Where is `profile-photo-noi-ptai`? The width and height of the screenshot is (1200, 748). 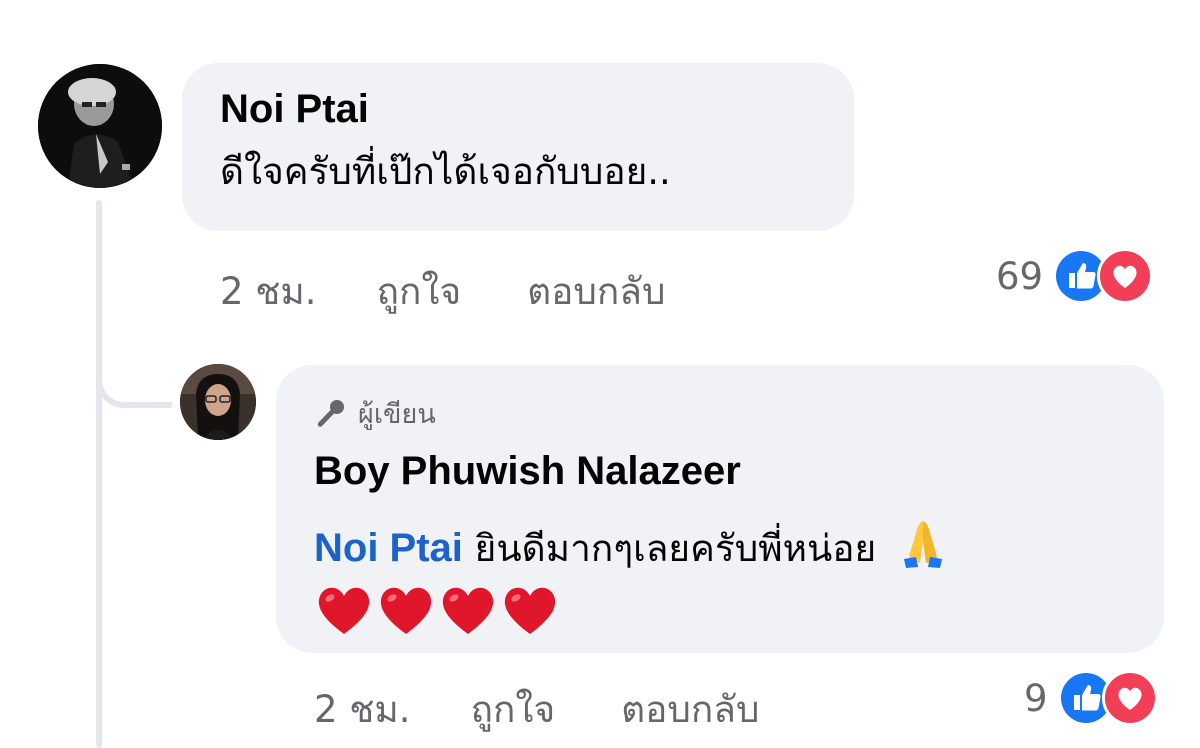 profile-photo-noi-ptai is located at coordinates (100, 126).